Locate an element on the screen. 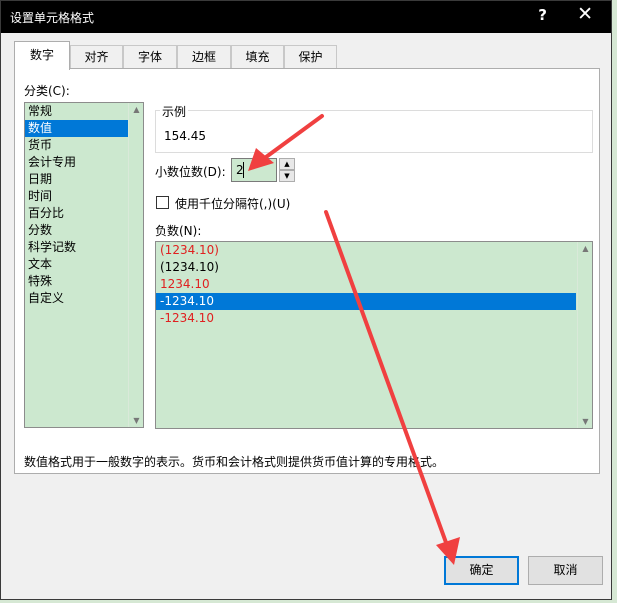 This screenshot has height=603, width=617. sample-legend: 示例 is located at coordinates (174, 111).